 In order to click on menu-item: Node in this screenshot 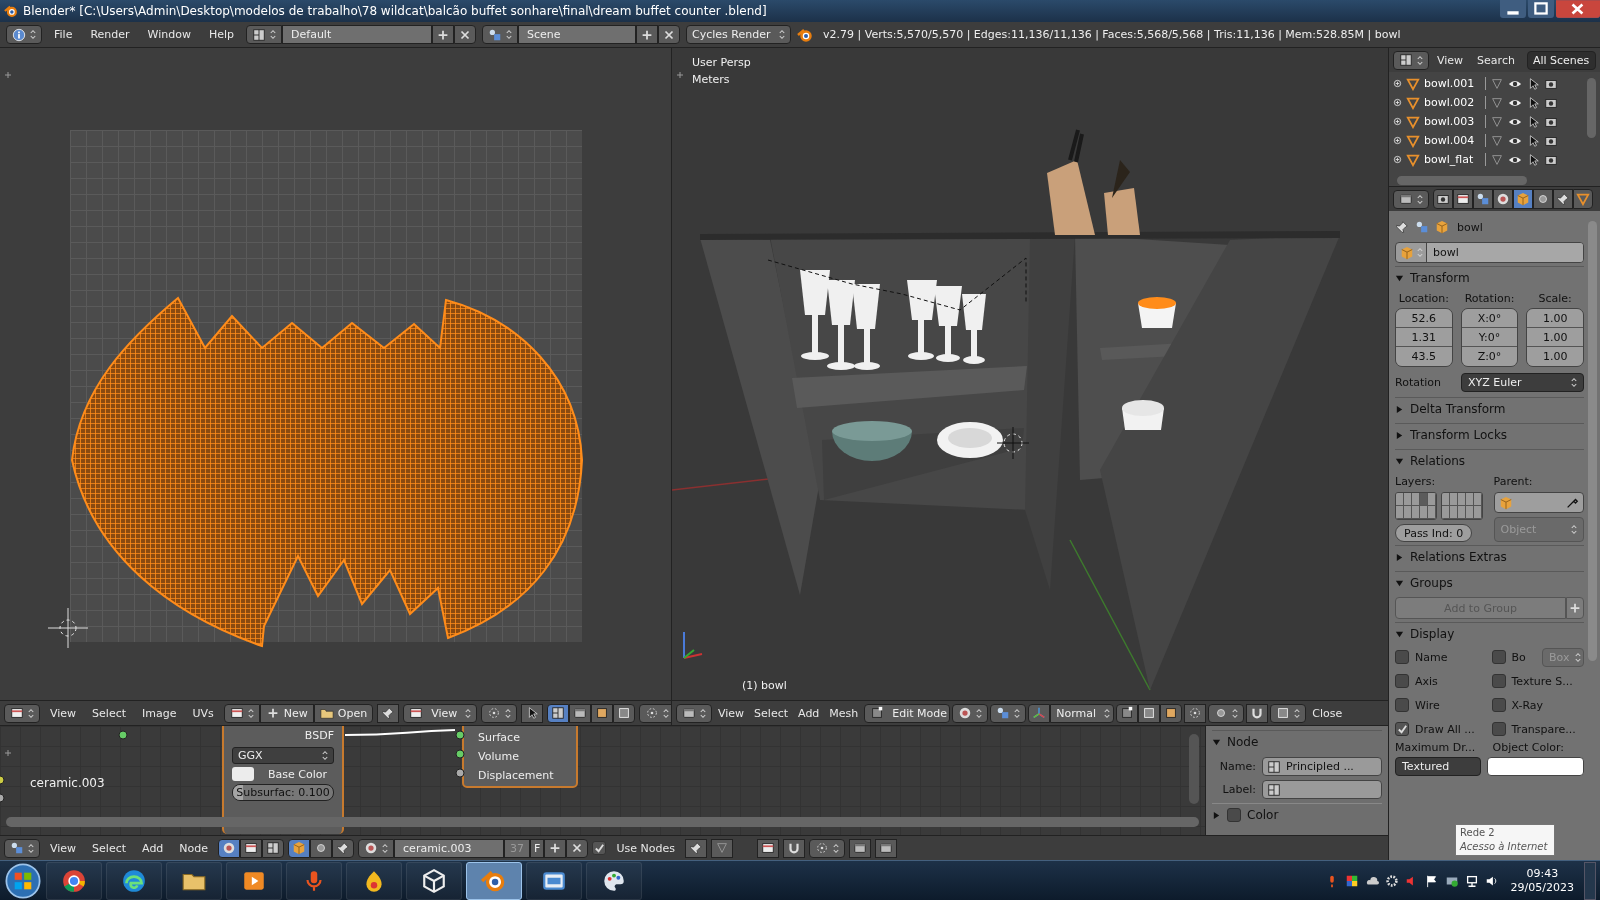, I will do `click(194, 848)`.